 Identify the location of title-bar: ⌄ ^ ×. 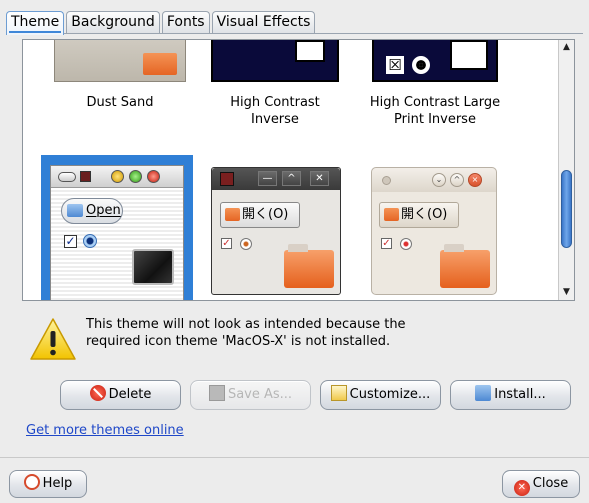
(434, 180).